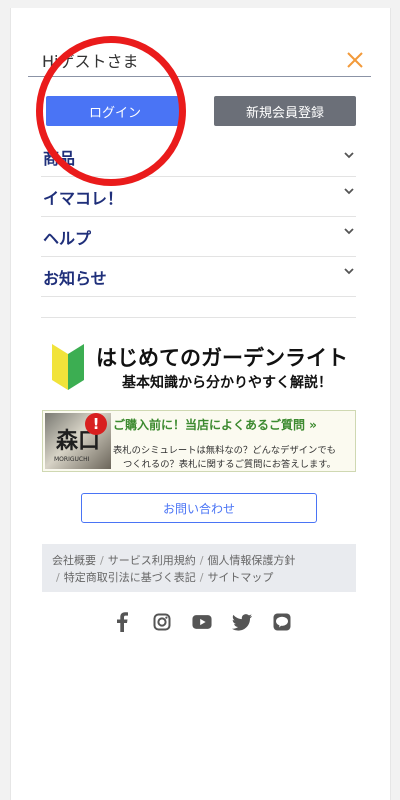  I want to click on line-icon, so click(282, 622).